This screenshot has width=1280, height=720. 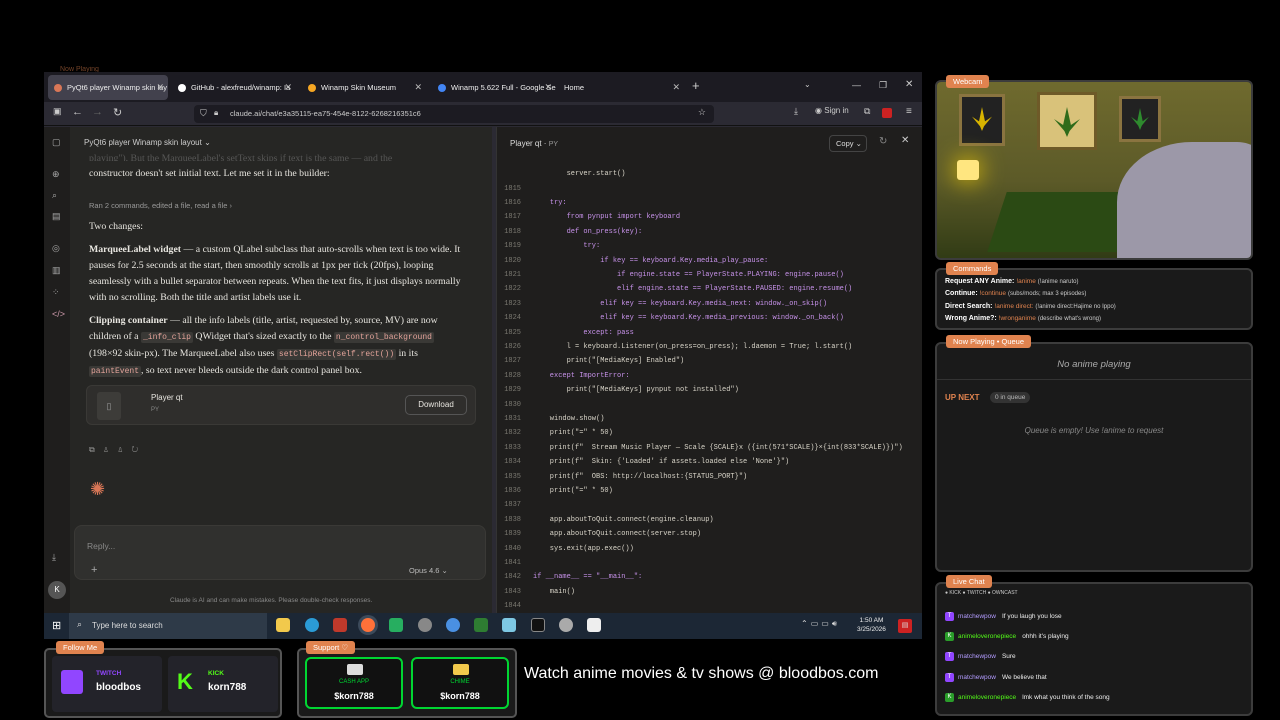 I want to click on minimize-icon: —, so click(x=856, y=85).